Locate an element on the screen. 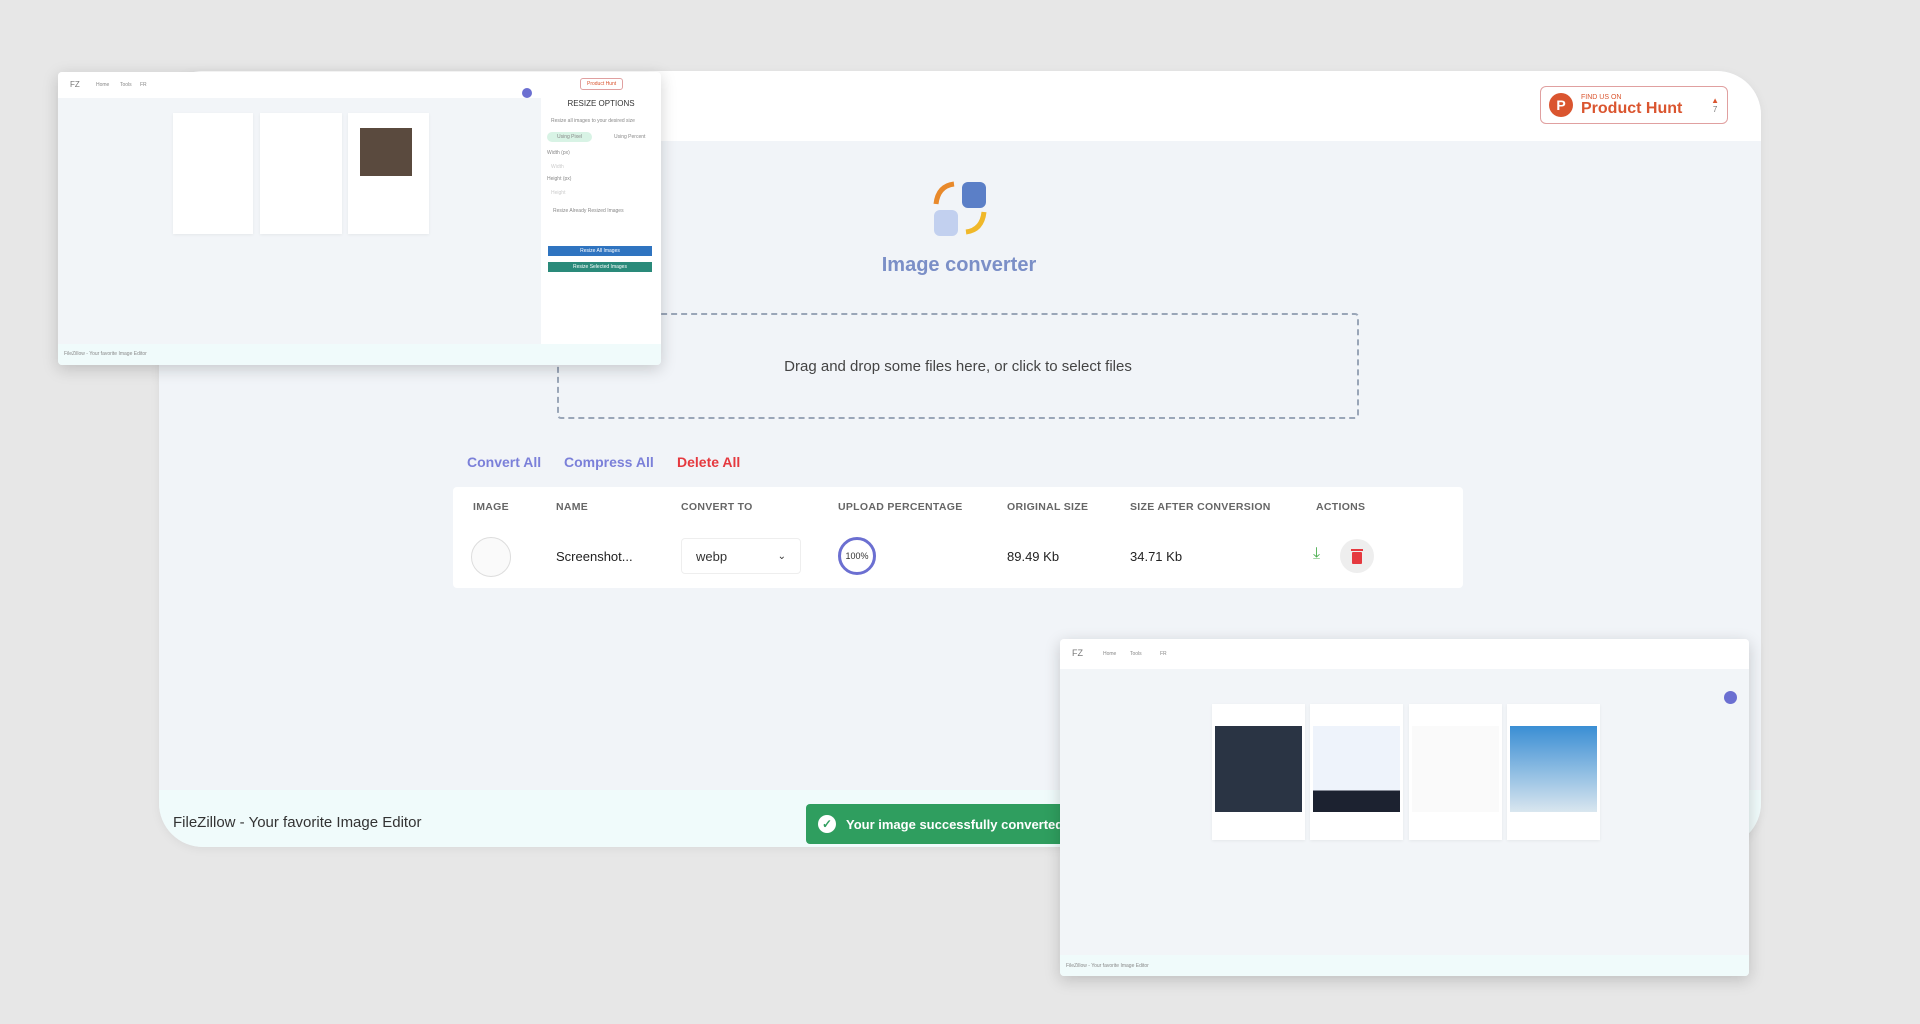  footer-text: FileZillow - Your favorite Image Editor is located at coordinates (297, 822).